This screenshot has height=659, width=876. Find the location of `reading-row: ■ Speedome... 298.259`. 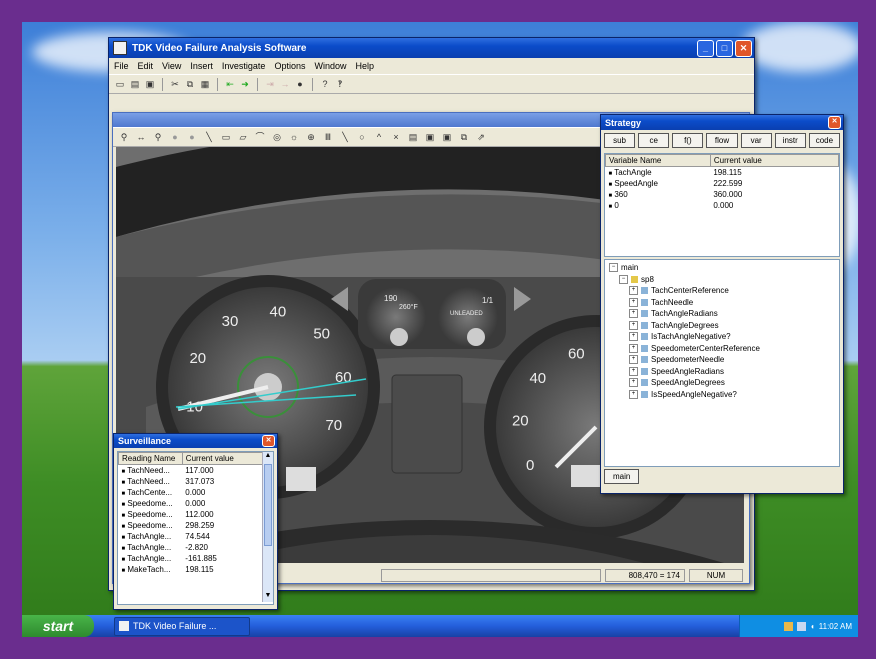

reading-row: ■ Speedome... 298.259 is located at coordinates (191, 525).